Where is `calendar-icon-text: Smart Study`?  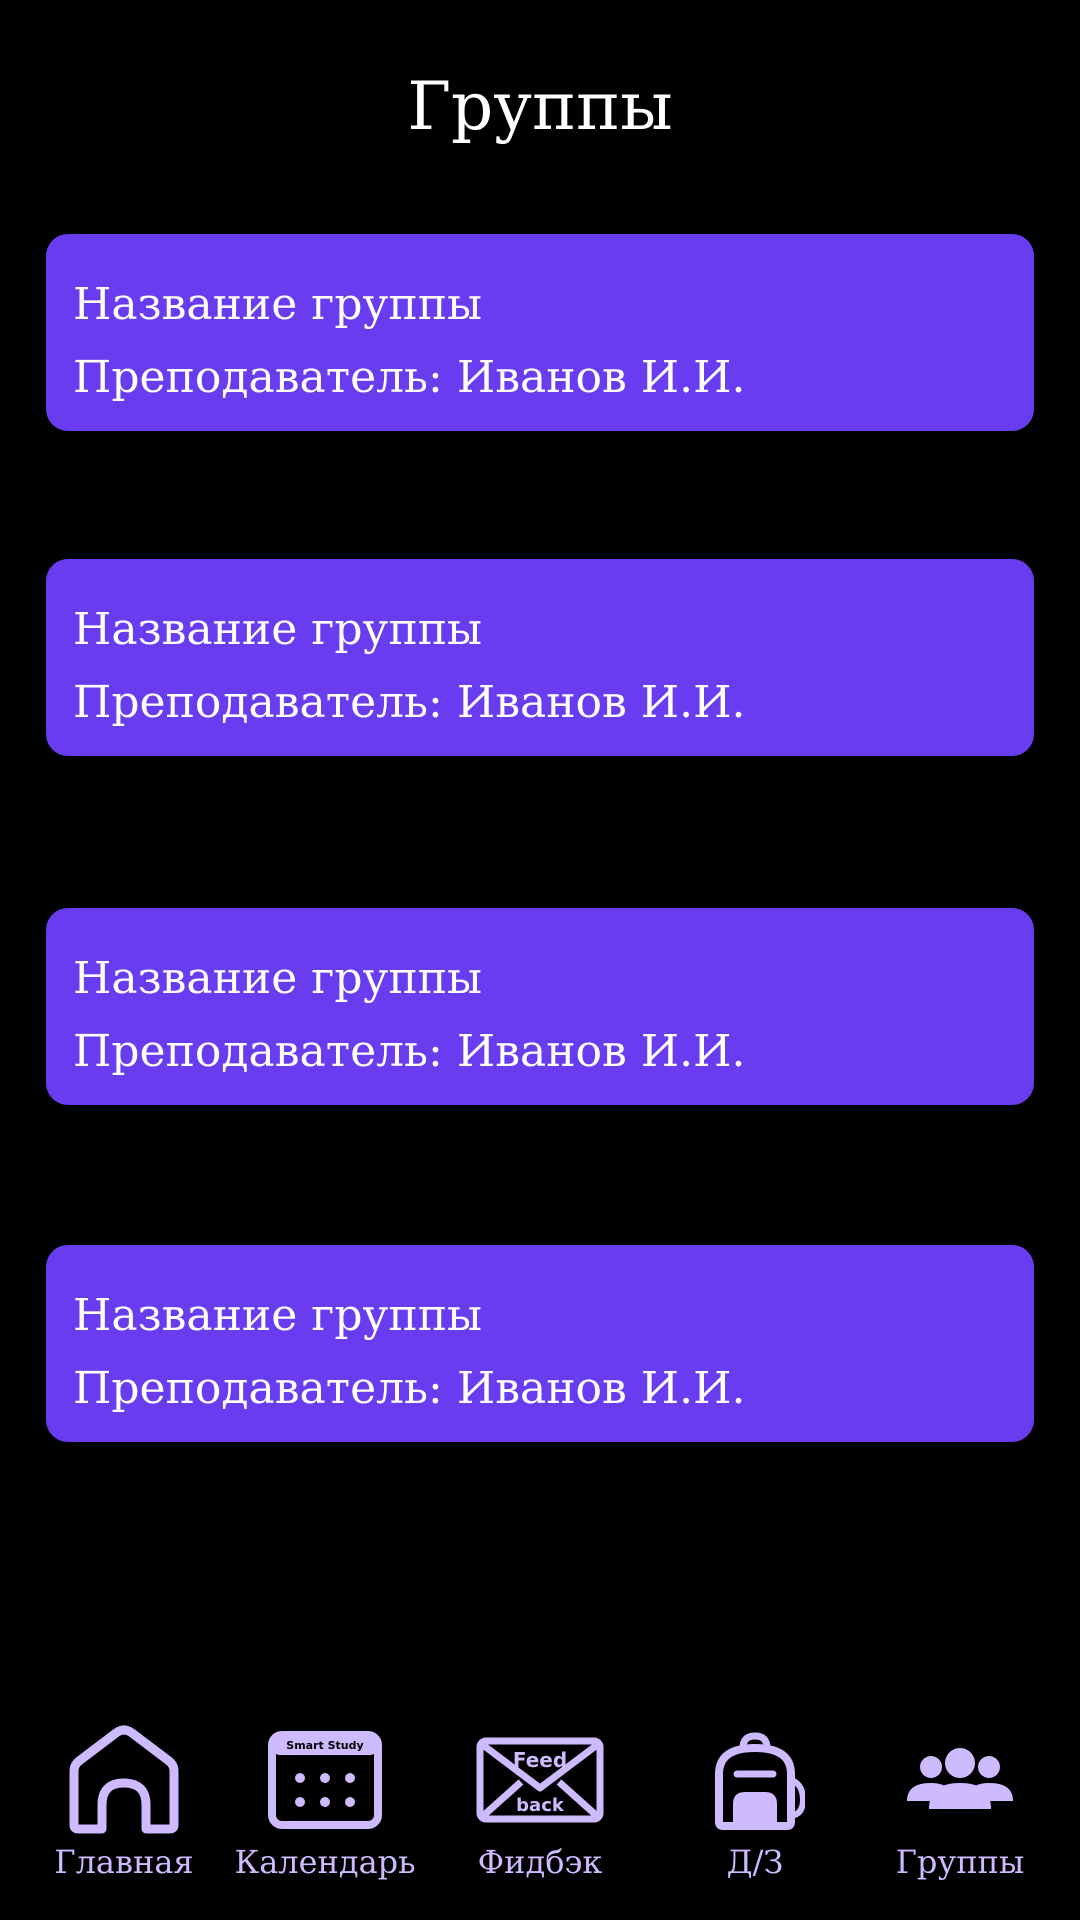
calendar-icon-text: Smart Study is located at coordinates (324, 1745).